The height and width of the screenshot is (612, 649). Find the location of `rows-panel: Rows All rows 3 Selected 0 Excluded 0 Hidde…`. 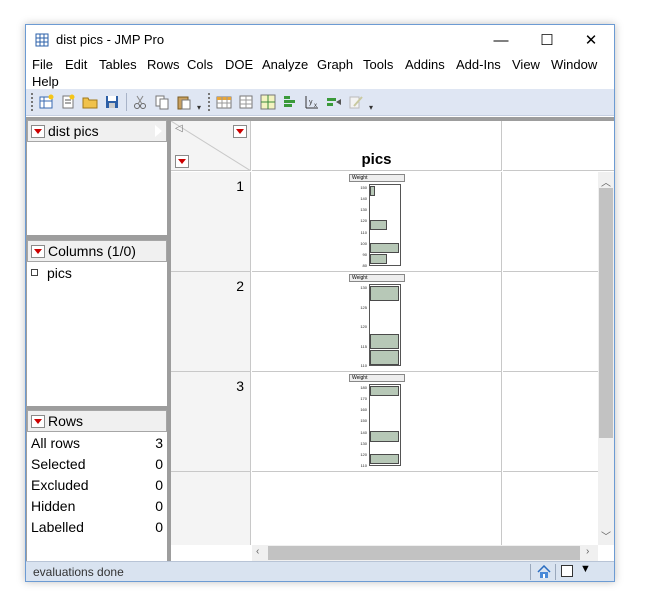

rows-panel: Rows All rows 3 Selected 0 Excluded 0 Hidde… is located at coordinates (97, 485).